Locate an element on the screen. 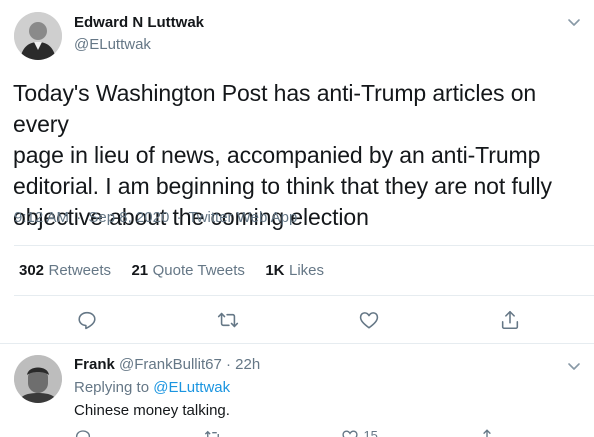 This screenshot has height=437, width=594. share-button is located at coordinates (510, 320).